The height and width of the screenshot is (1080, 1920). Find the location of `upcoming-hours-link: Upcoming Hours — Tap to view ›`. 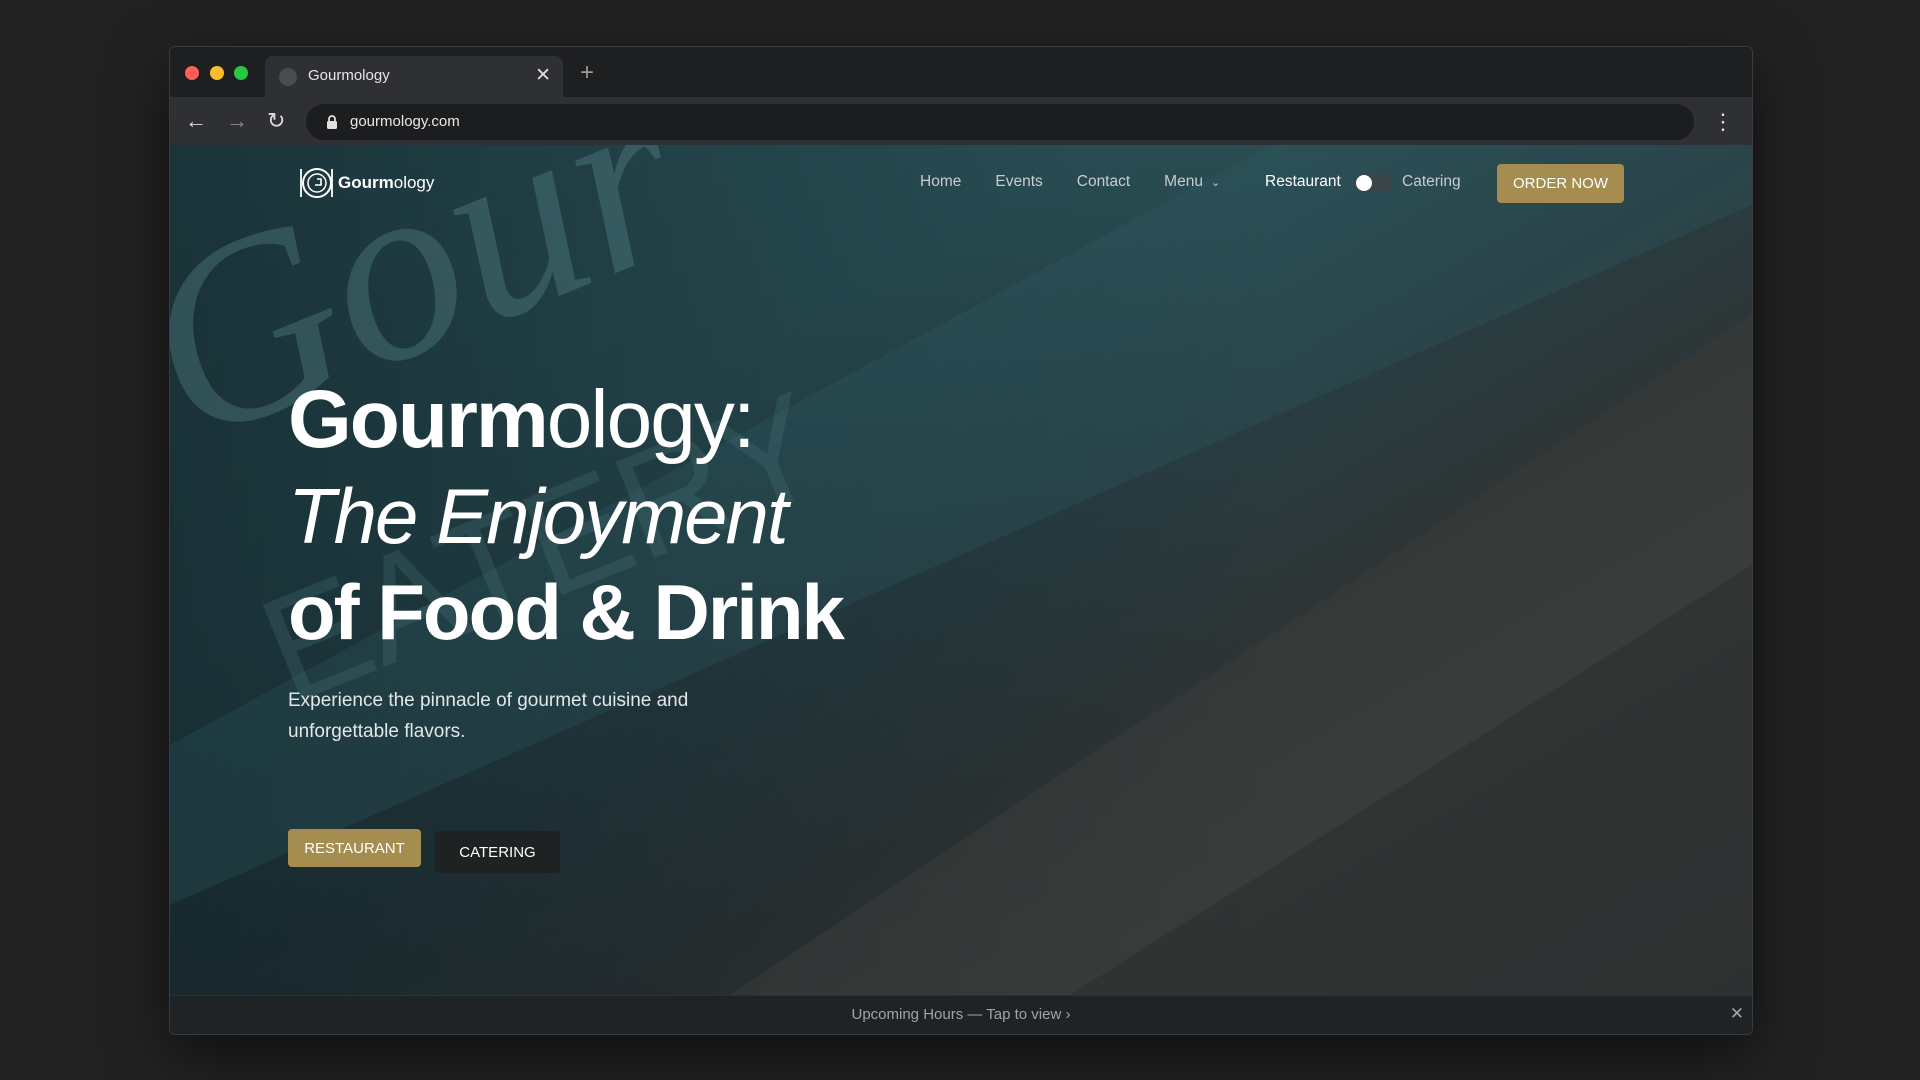

upcoming-hours-link: Upcoming Hours — Tap to view › is located at coordinates (961, 1014).